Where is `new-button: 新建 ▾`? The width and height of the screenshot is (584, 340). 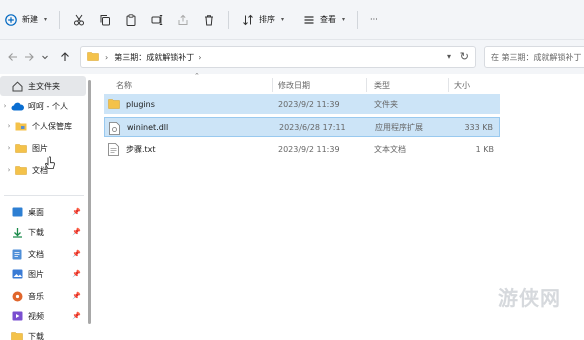
new-button: 新建 ▾ is located at coordinates (26, 20).